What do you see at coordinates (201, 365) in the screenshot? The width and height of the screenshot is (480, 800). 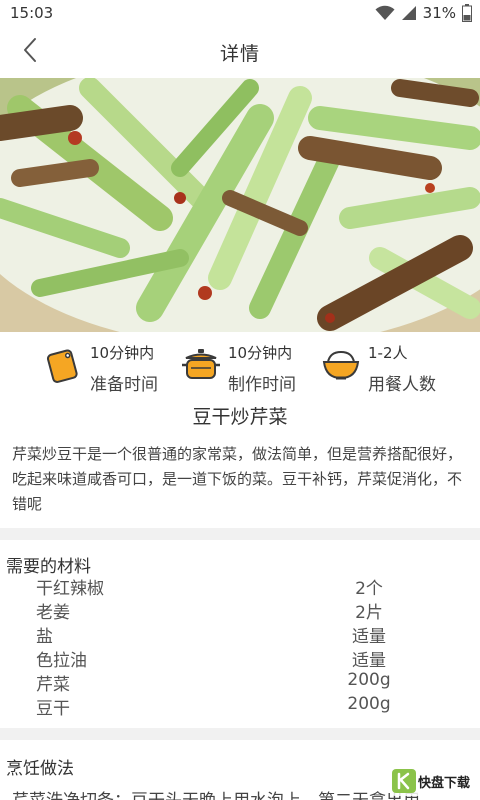 I see `cooking-pot-icon` at bounding box center [201, 365].